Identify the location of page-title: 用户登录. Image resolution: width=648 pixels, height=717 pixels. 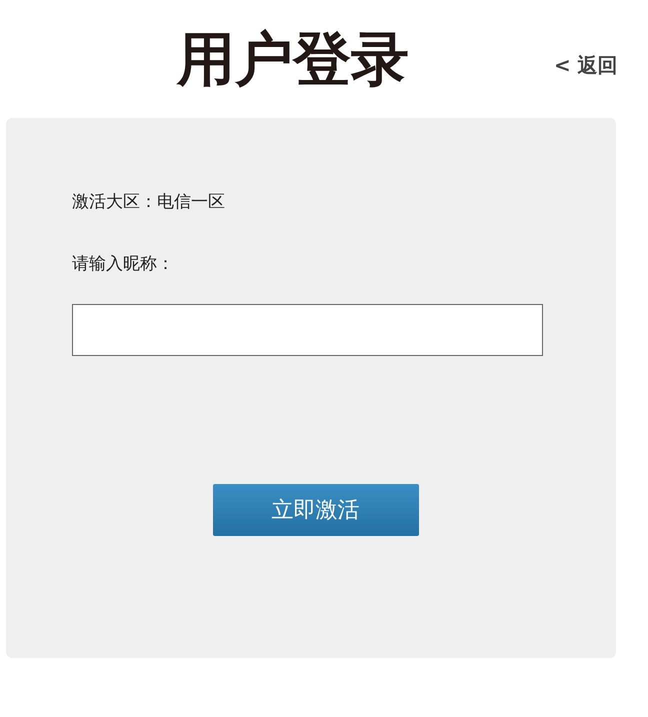
(293, 59).